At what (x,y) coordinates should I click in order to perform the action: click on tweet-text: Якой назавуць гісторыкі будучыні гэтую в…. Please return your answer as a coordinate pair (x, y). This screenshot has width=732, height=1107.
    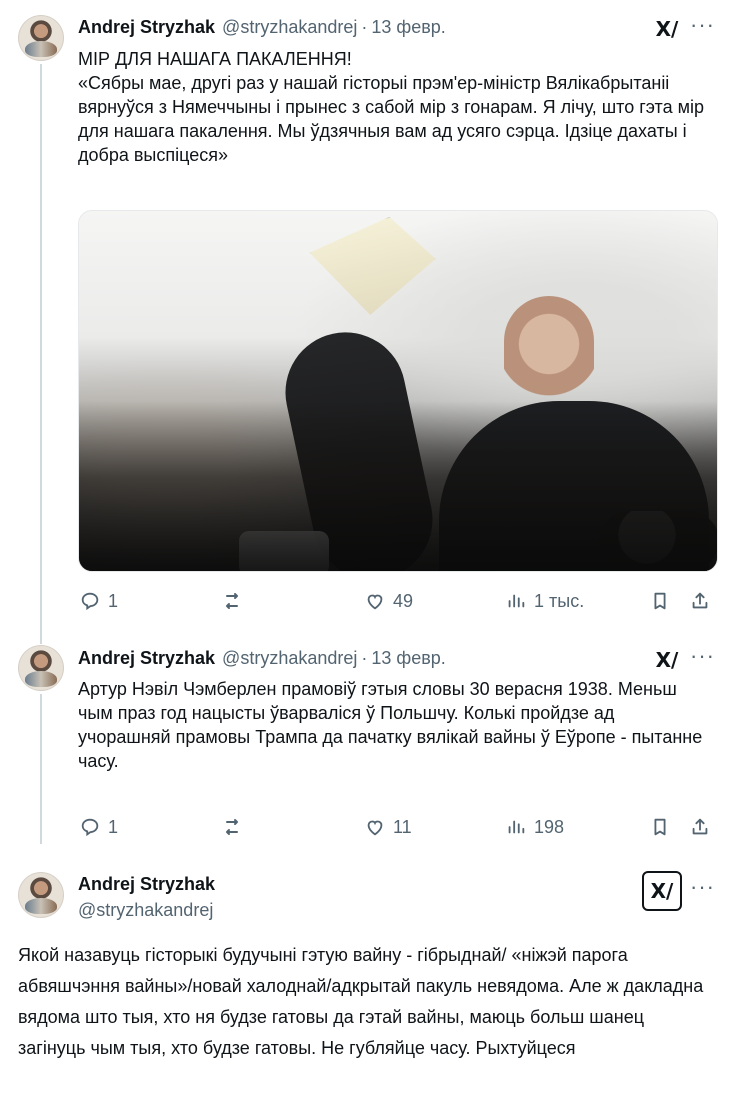
    Looking at the image, I should click on (363, 1001).